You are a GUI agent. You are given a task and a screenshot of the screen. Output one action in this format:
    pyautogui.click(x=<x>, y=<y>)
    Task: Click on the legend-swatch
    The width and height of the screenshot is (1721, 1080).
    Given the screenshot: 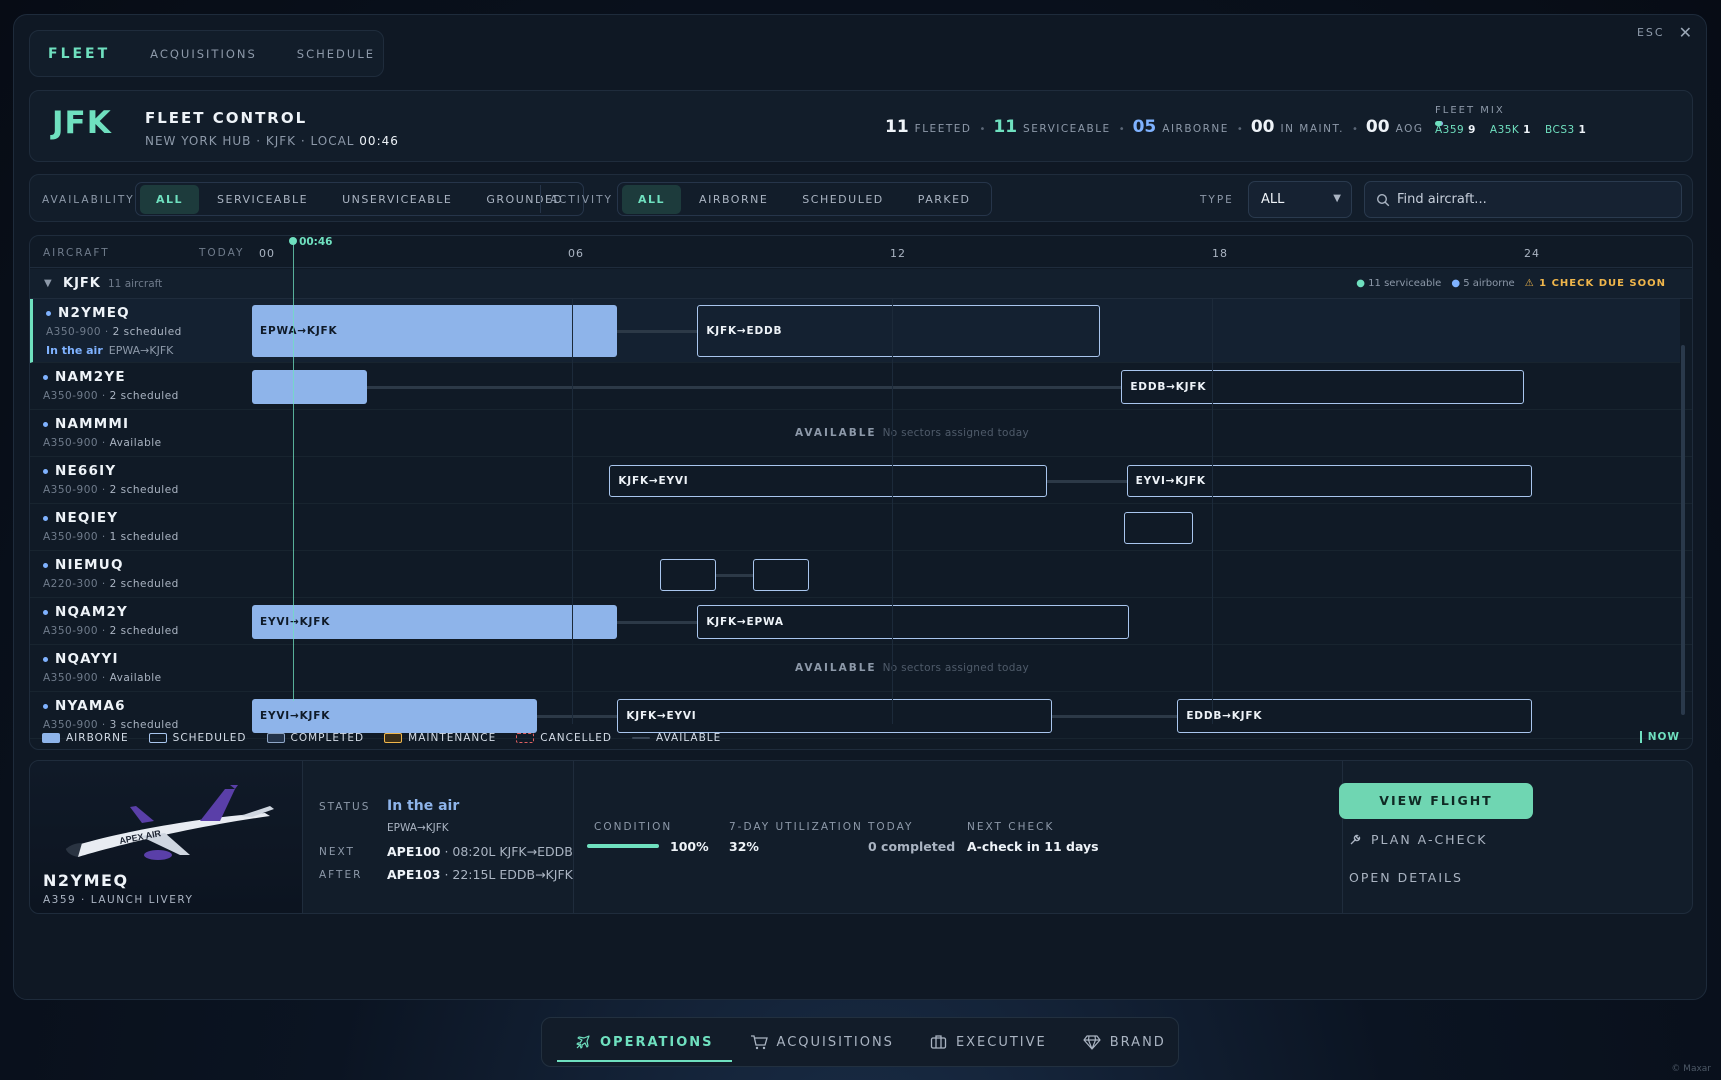 What is the action you would take?
    pyautogui.click(x=641, y=737)
    